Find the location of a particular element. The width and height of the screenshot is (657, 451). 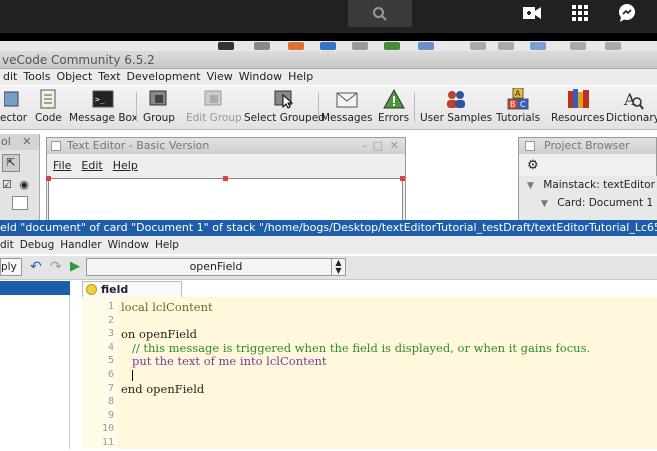

menu-tools: Tools is located at coordinates (36, 77).